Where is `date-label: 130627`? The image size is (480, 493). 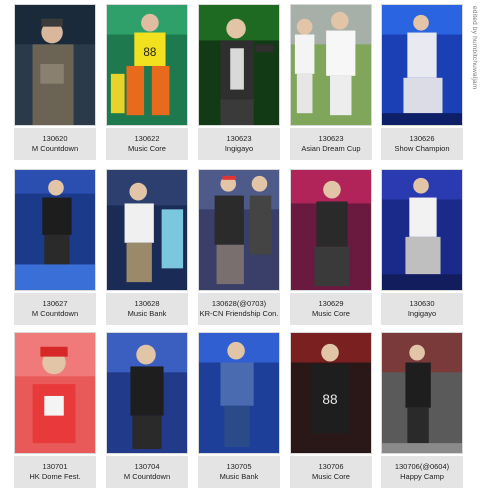
date-label: 130627 is located at coordinates (55, 303).